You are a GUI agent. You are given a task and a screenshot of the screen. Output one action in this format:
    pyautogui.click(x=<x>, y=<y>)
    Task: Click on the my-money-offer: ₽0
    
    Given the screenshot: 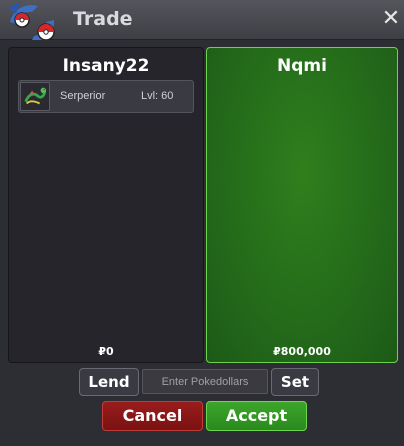 What is the action you would take?
    pyautogui.click(x=106, y=351)
    